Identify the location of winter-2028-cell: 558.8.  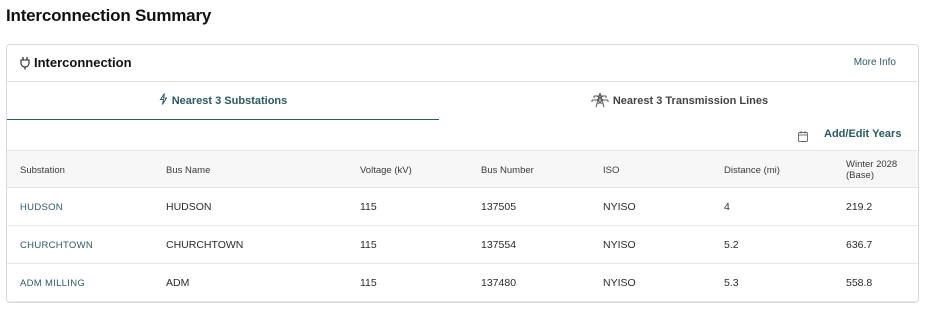
(859, 283).